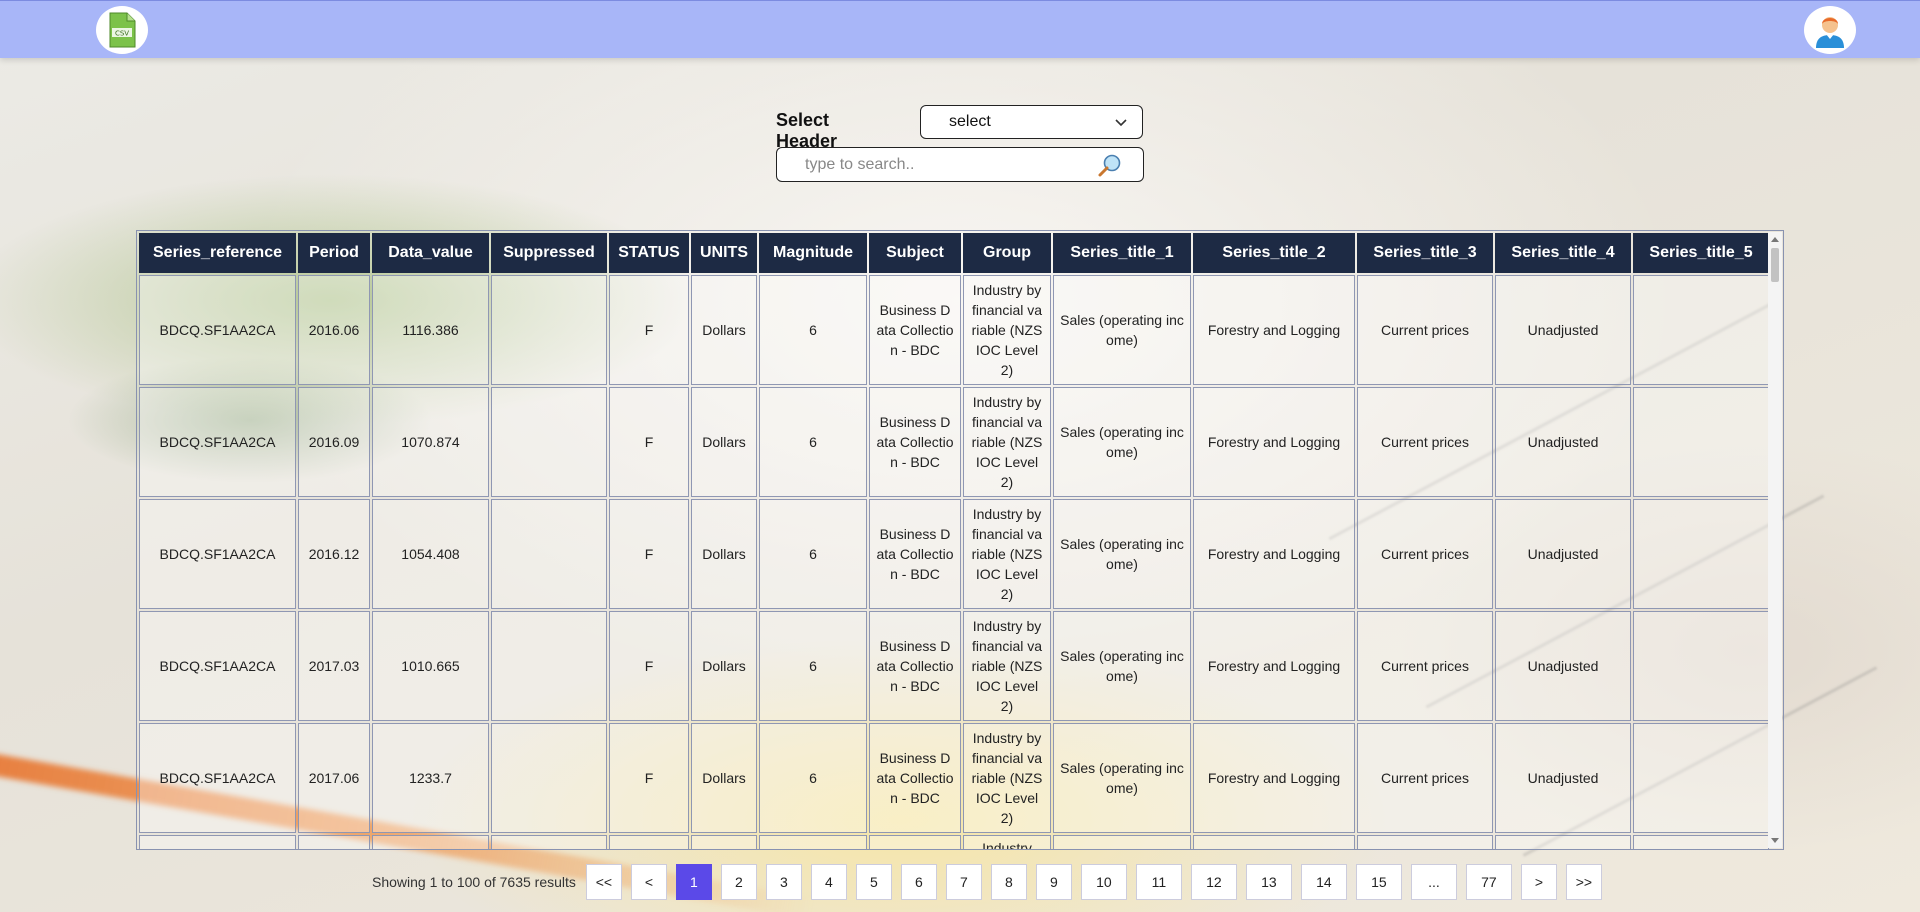 The width and height of the screenshot is (1920, 912). What do you see at coordinates (1110, 166) in the screenshot?
I see `search-icon` at bounding box center [1110, 166].